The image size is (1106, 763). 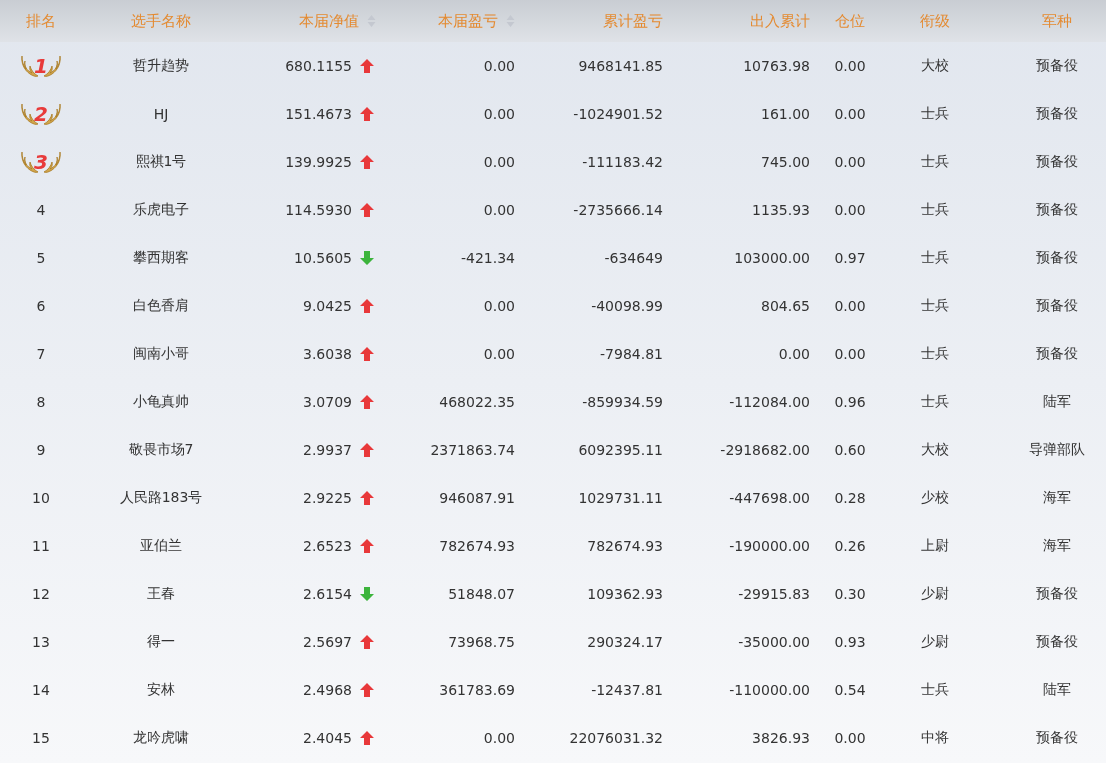 I want to click on player-name: 安林, so click(x=161, y=690).